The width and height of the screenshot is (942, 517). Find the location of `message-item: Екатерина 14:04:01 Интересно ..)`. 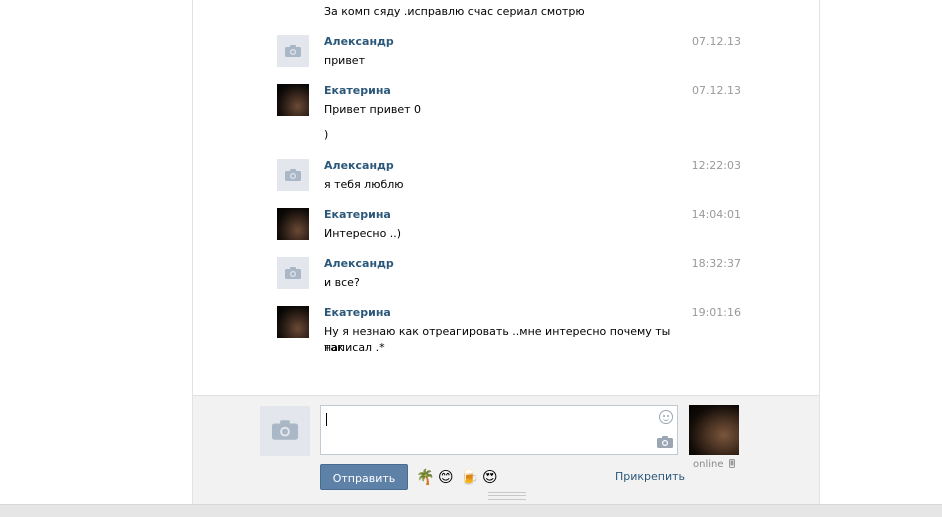

message-item: Екатерина 14:04:01 Интересно ..) is located at coordinates (509, 228).